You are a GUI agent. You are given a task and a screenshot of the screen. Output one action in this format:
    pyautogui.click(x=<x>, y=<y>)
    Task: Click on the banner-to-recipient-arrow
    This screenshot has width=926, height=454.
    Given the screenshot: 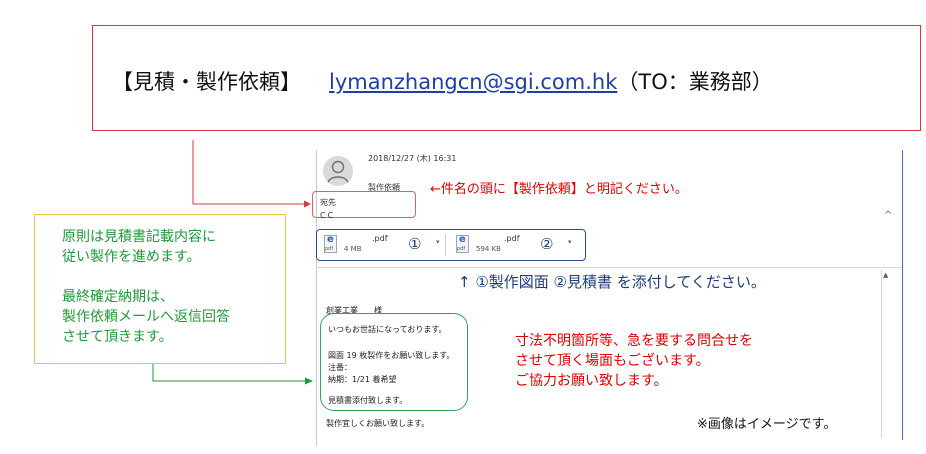 What is the action you would take?
    pyautogui.click(x=249, y=172)
    